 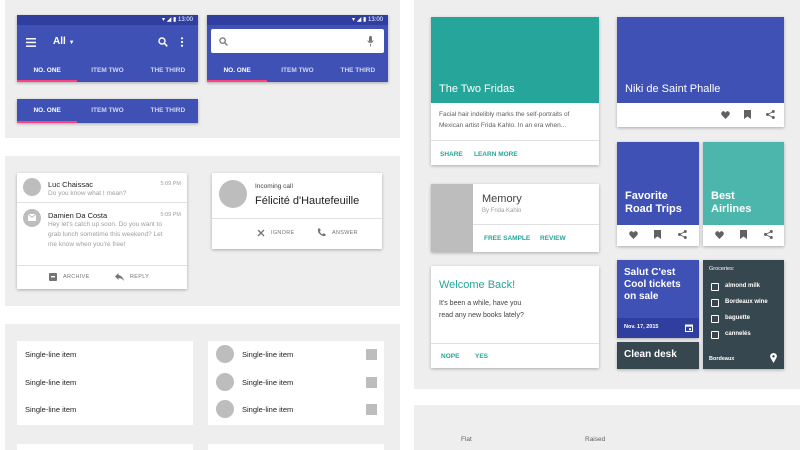 I want to click on email-preview-line: grab lunch sometime this weekend? Let, so click(x=105, y=234).